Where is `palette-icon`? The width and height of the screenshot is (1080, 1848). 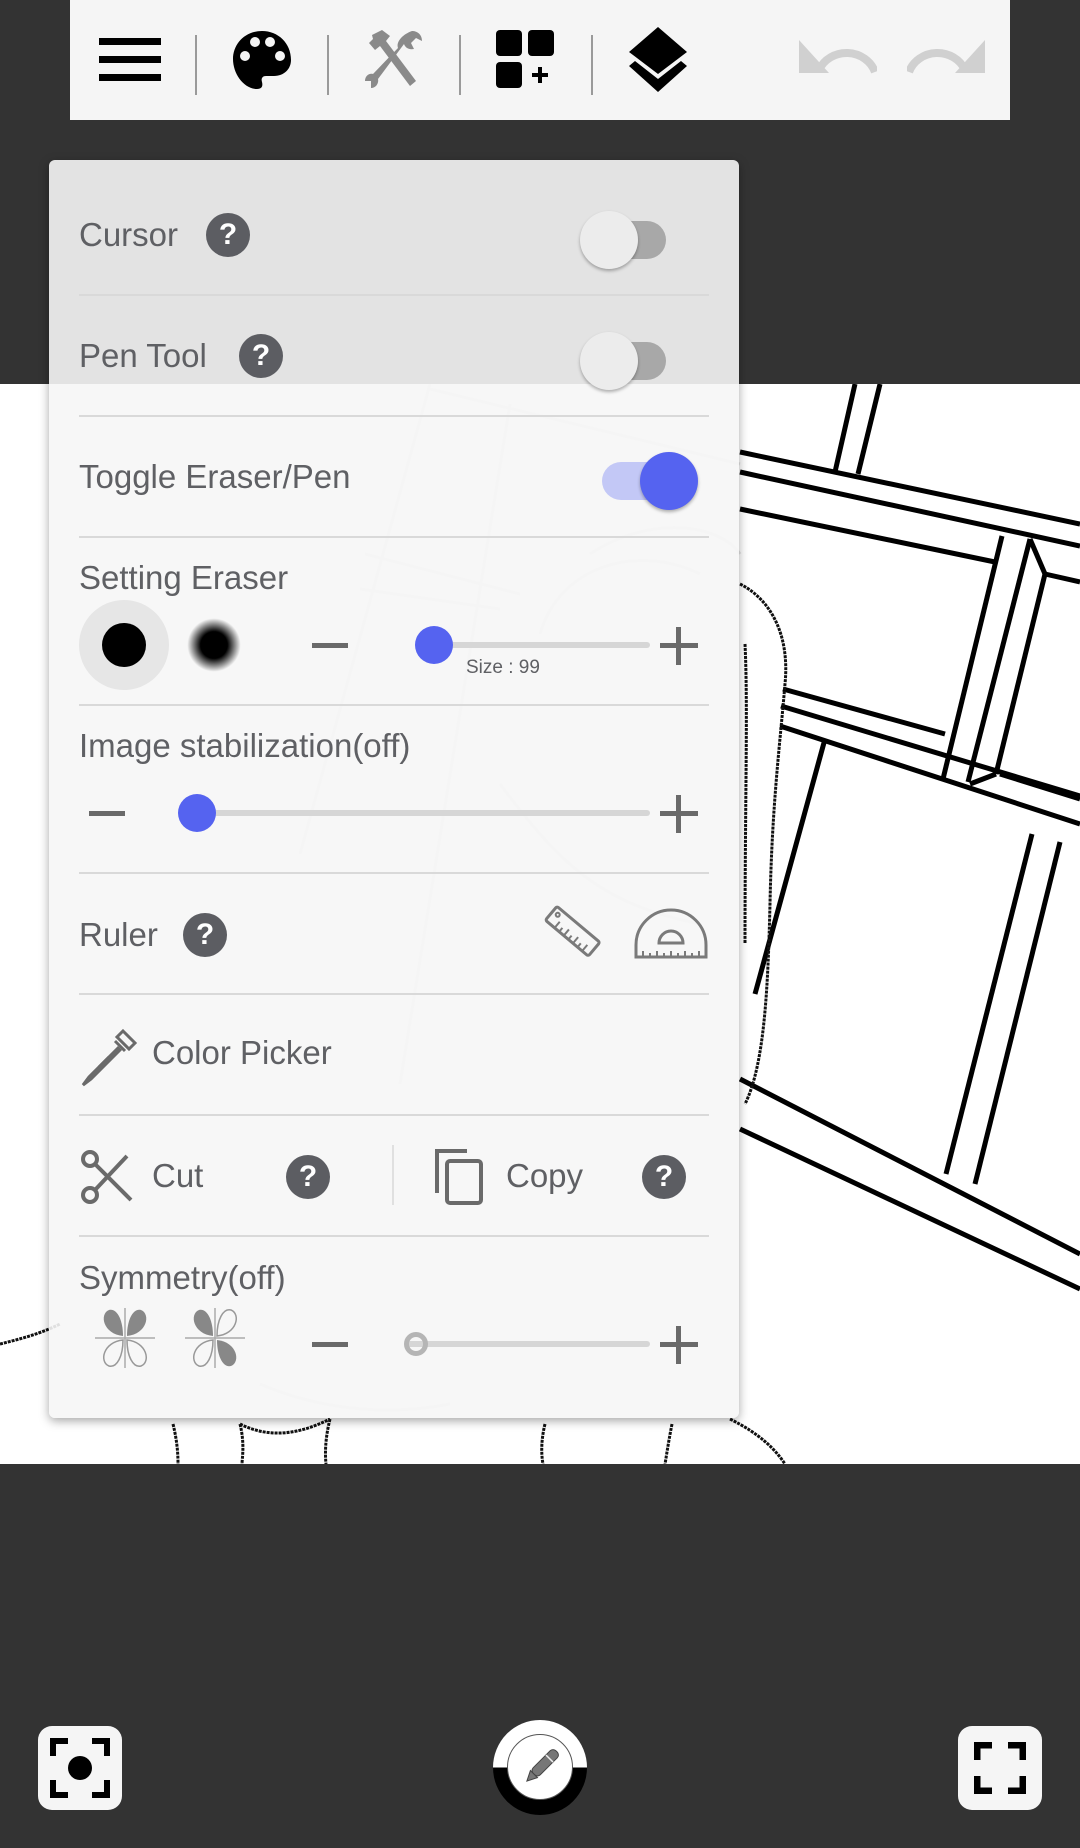 palette-icon is located at coordinates (262, 60).